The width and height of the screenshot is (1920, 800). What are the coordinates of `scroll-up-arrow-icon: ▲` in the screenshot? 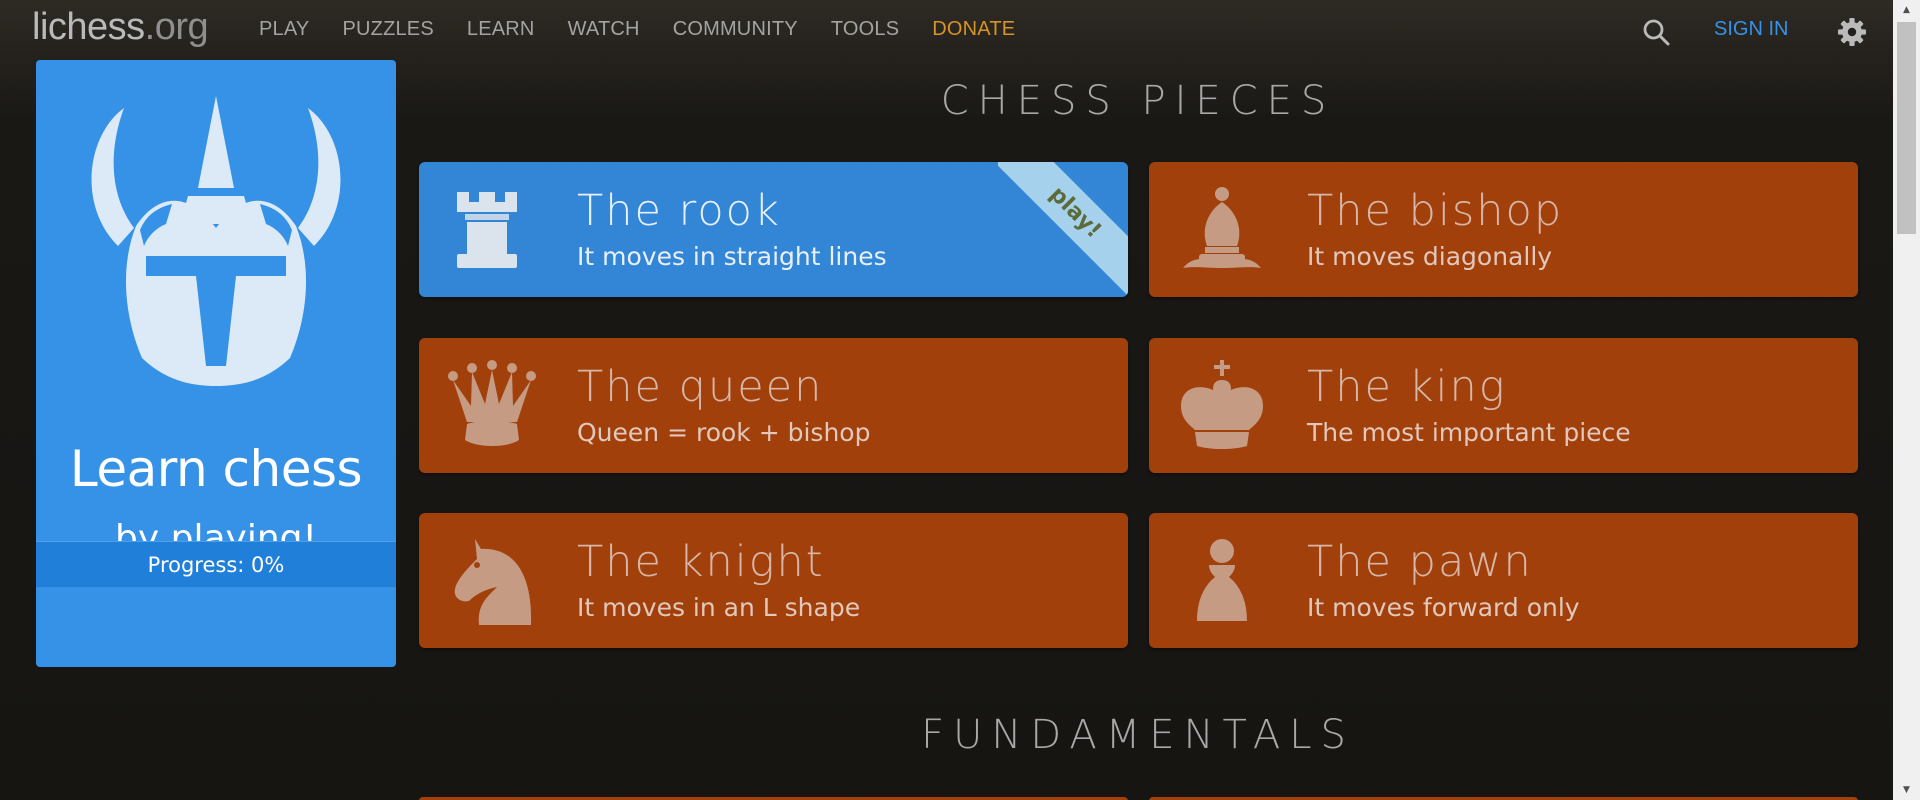 It's located at (1906, 10).